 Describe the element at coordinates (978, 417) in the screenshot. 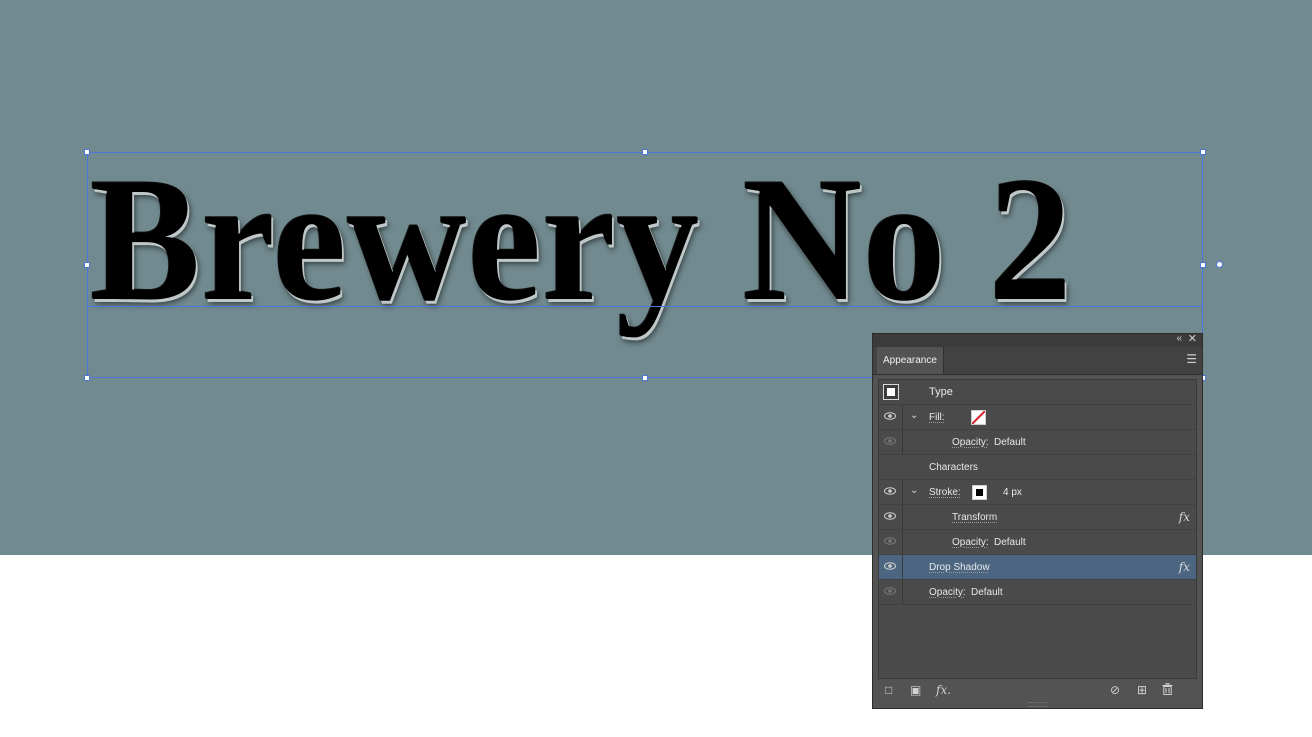

I see `fill-none-swatch` at that location.